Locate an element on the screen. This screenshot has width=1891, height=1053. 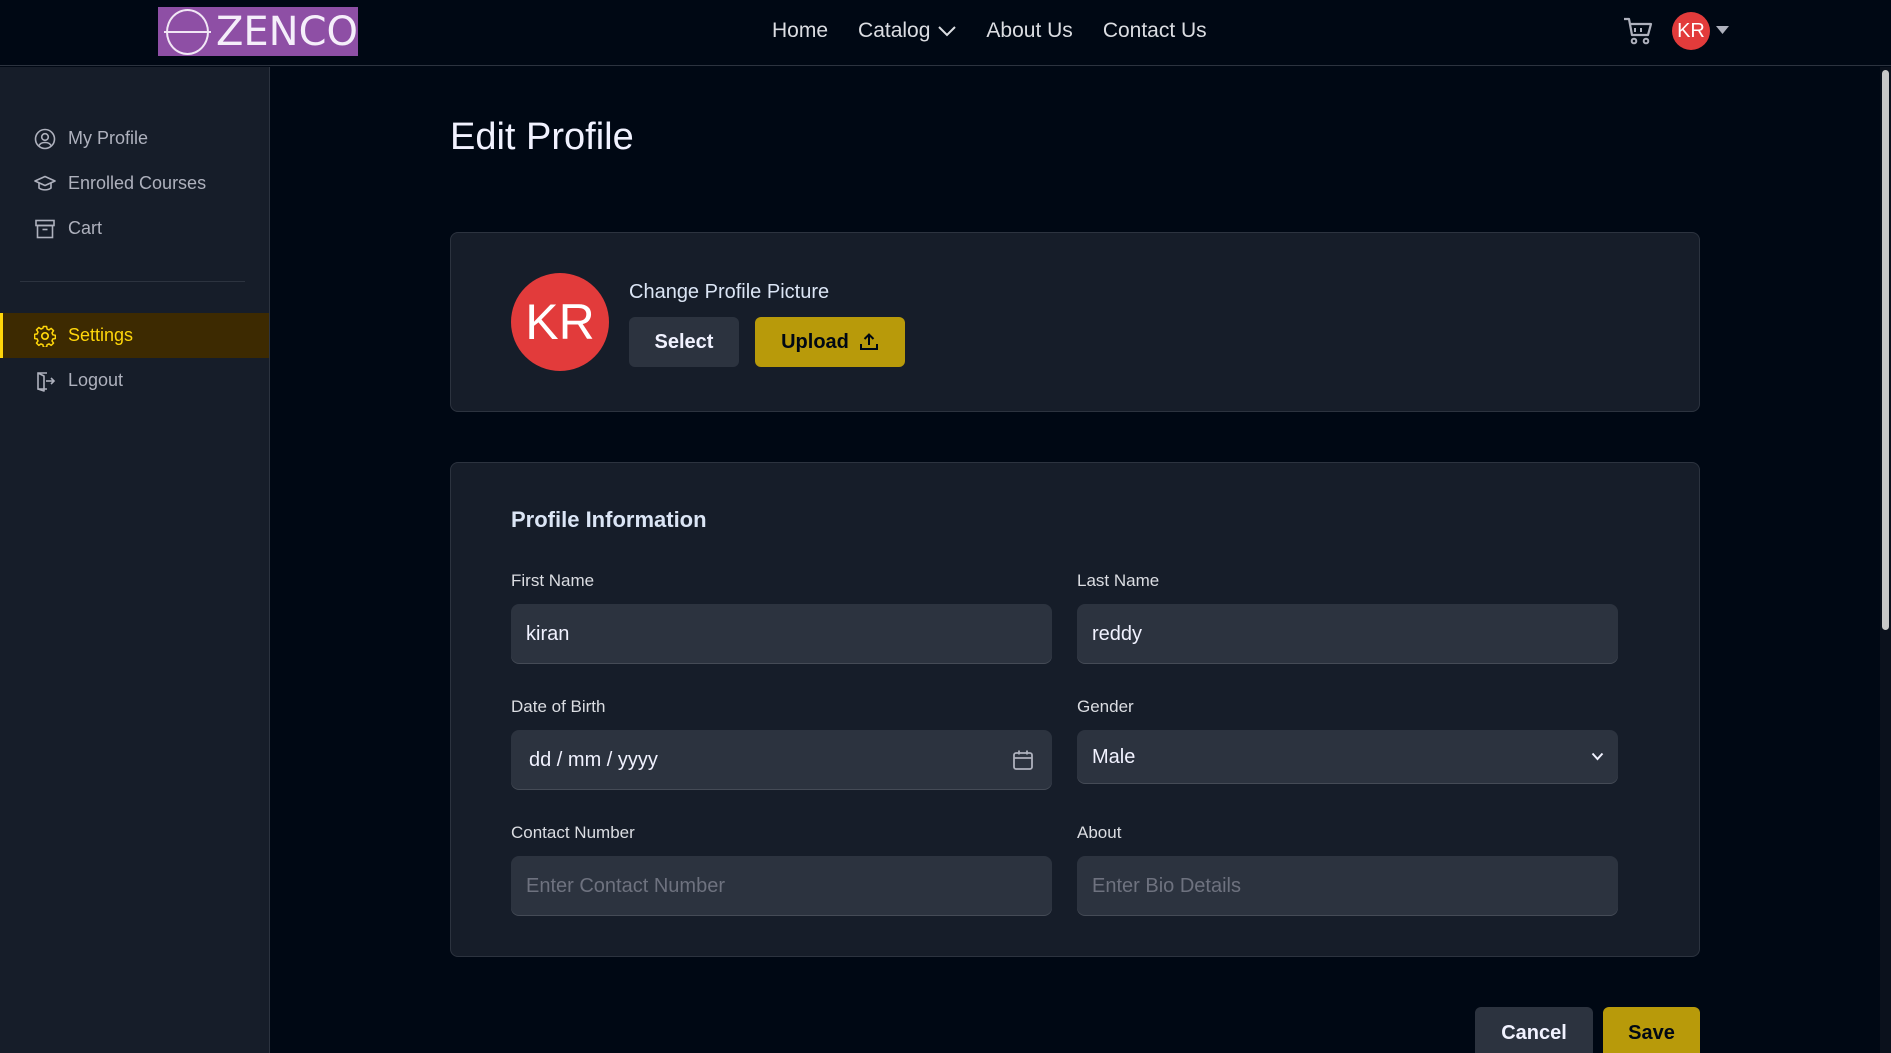
nav-link-about: About Us is located at coordinates (1029, 31).